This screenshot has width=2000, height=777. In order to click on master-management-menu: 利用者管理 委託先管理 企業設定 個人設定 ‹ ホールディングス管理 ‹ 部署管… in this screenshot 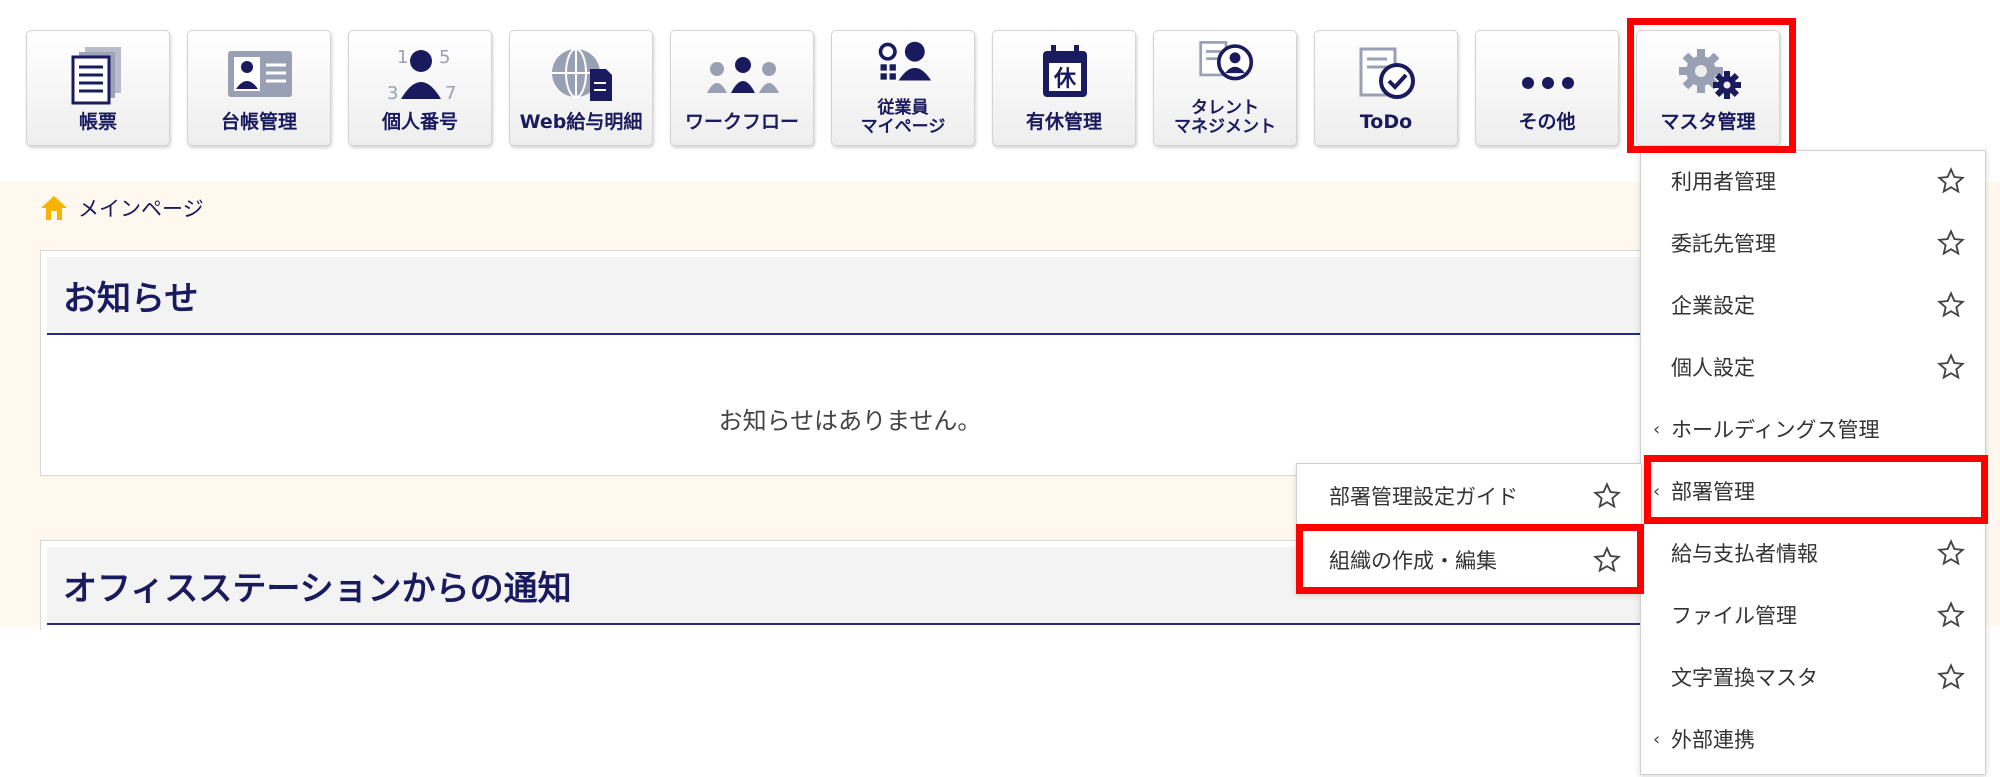, I will do `click(1813, 462)`.